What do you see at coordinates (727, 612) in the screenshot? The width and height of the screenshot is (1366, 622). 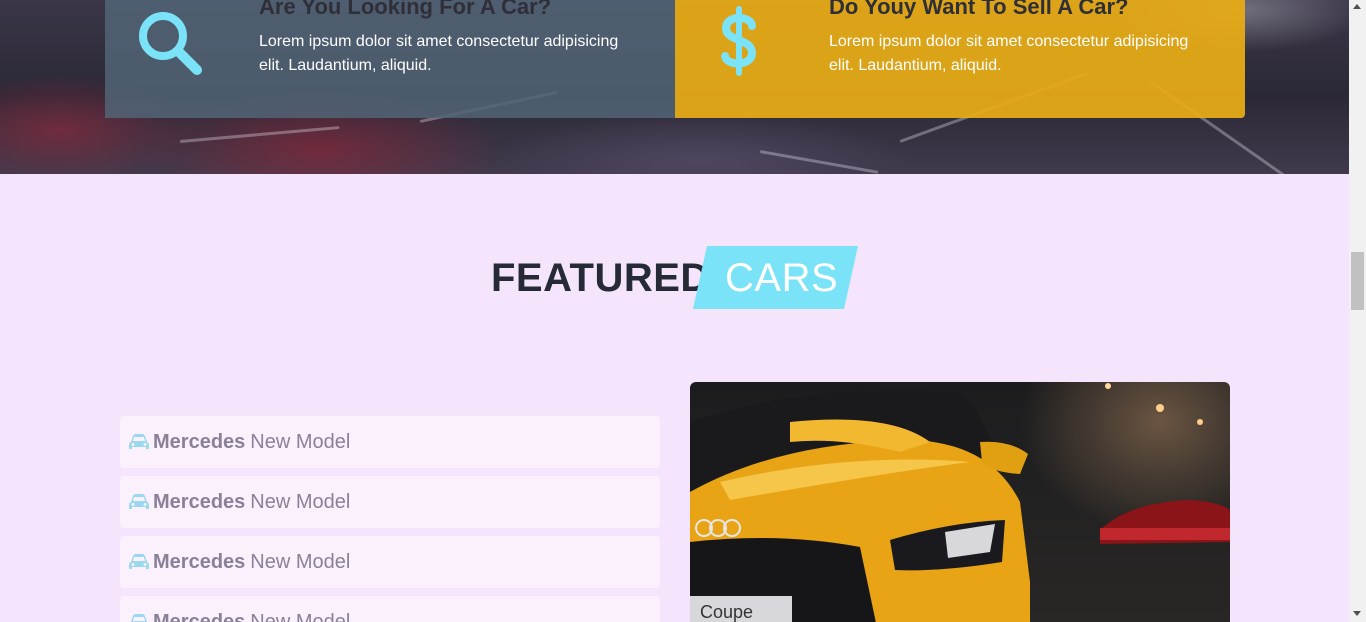 I see `license-plate-text: Coupe` at bounding box center [727, 612].